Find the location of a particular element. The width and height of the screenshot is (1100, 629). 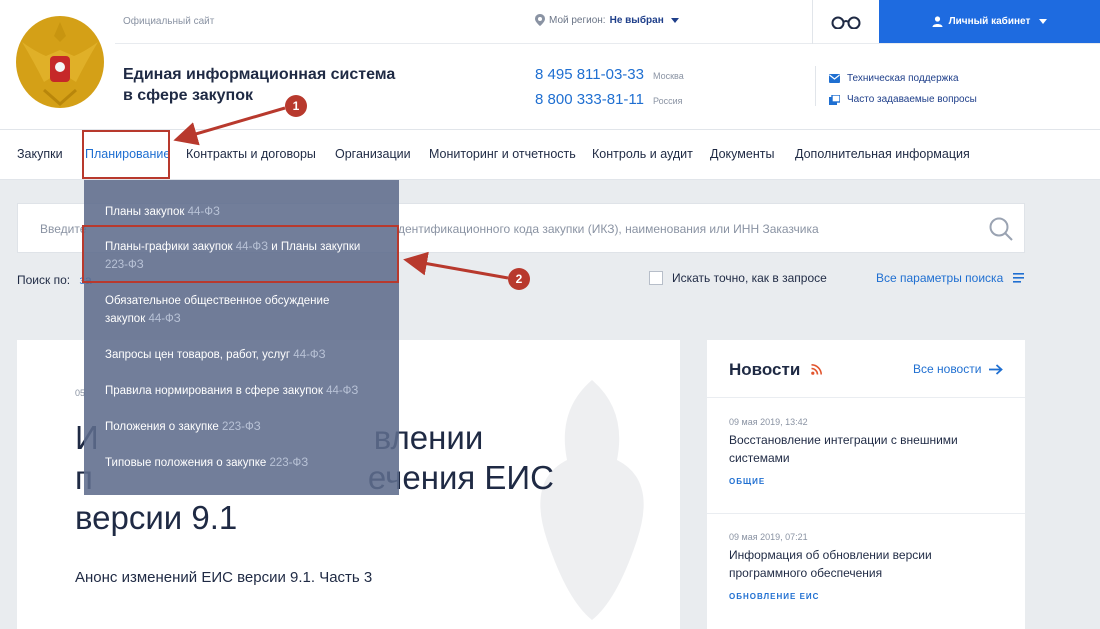

menu-item-label: Обязательное общественное обсуждение is located at coordinates (217, 301).